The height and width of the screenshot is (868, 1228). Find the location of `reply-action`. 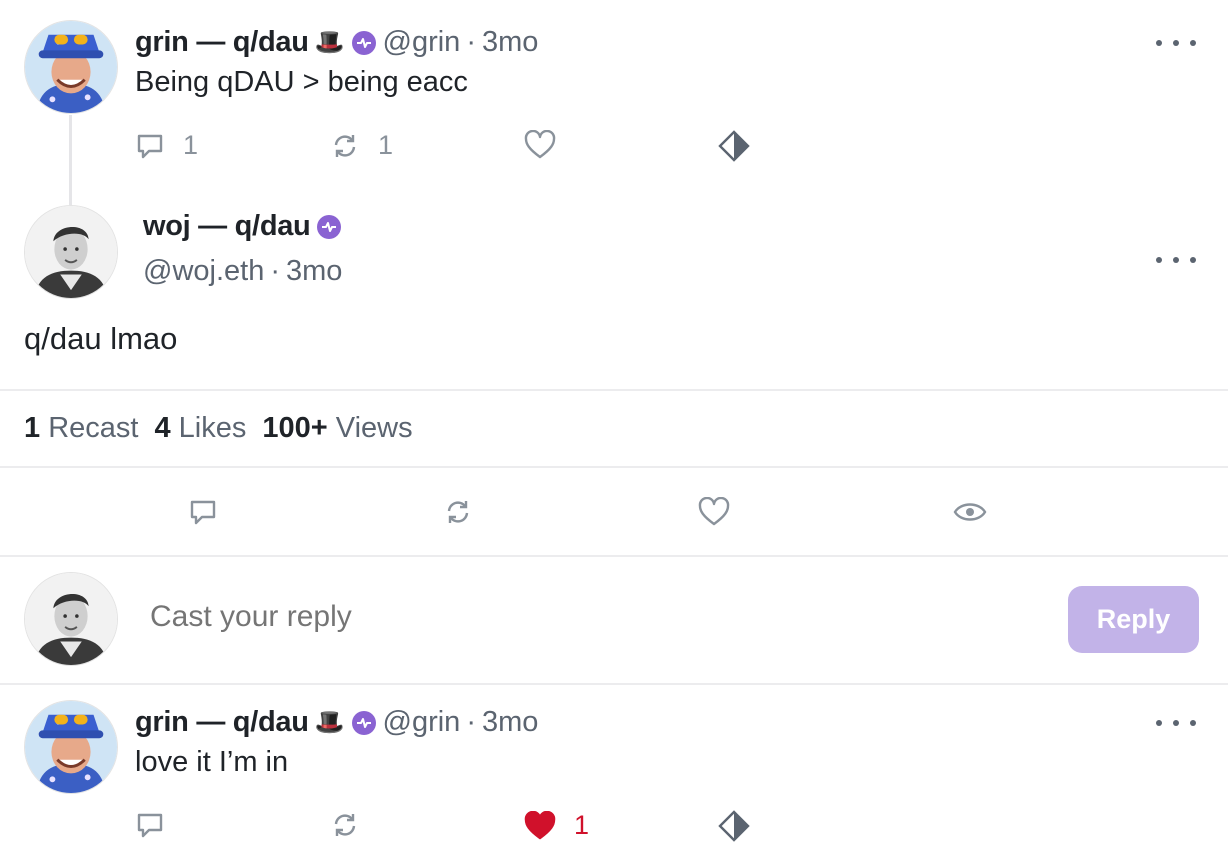

reply-action is located at coordinates (159, 825).